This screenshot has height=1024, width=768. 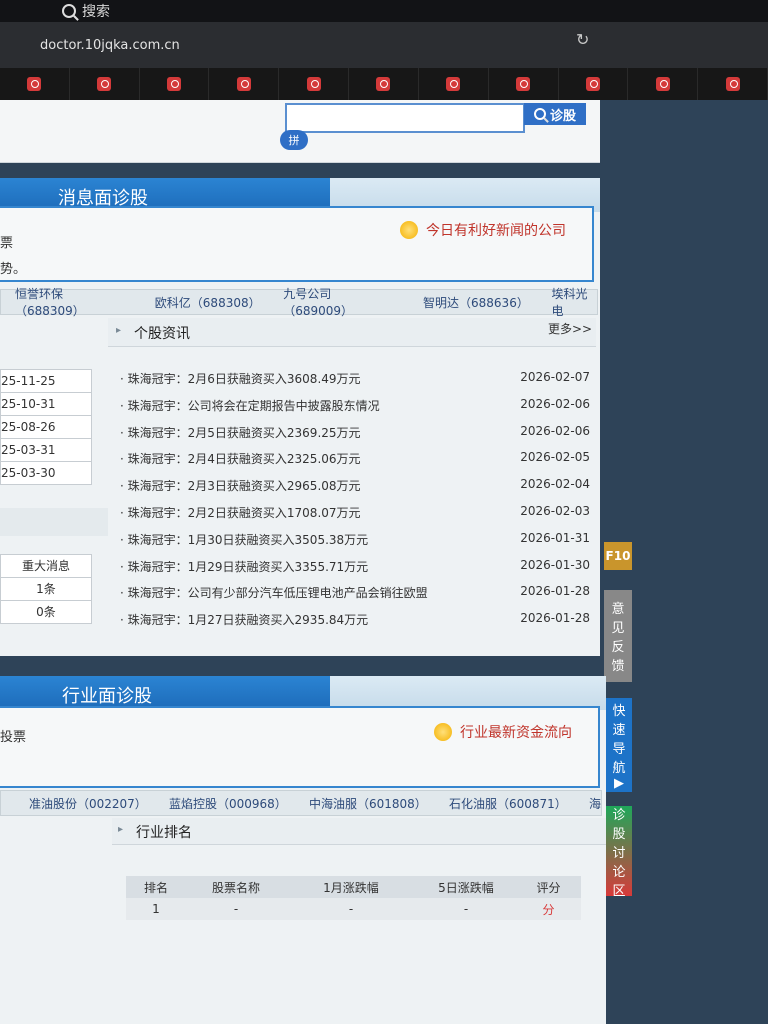 What do you see at coordinates (483, 230) in the screenshot?
I see `good-news-link: 今日有利好新闻的公司` at bounding box center [483, 230].